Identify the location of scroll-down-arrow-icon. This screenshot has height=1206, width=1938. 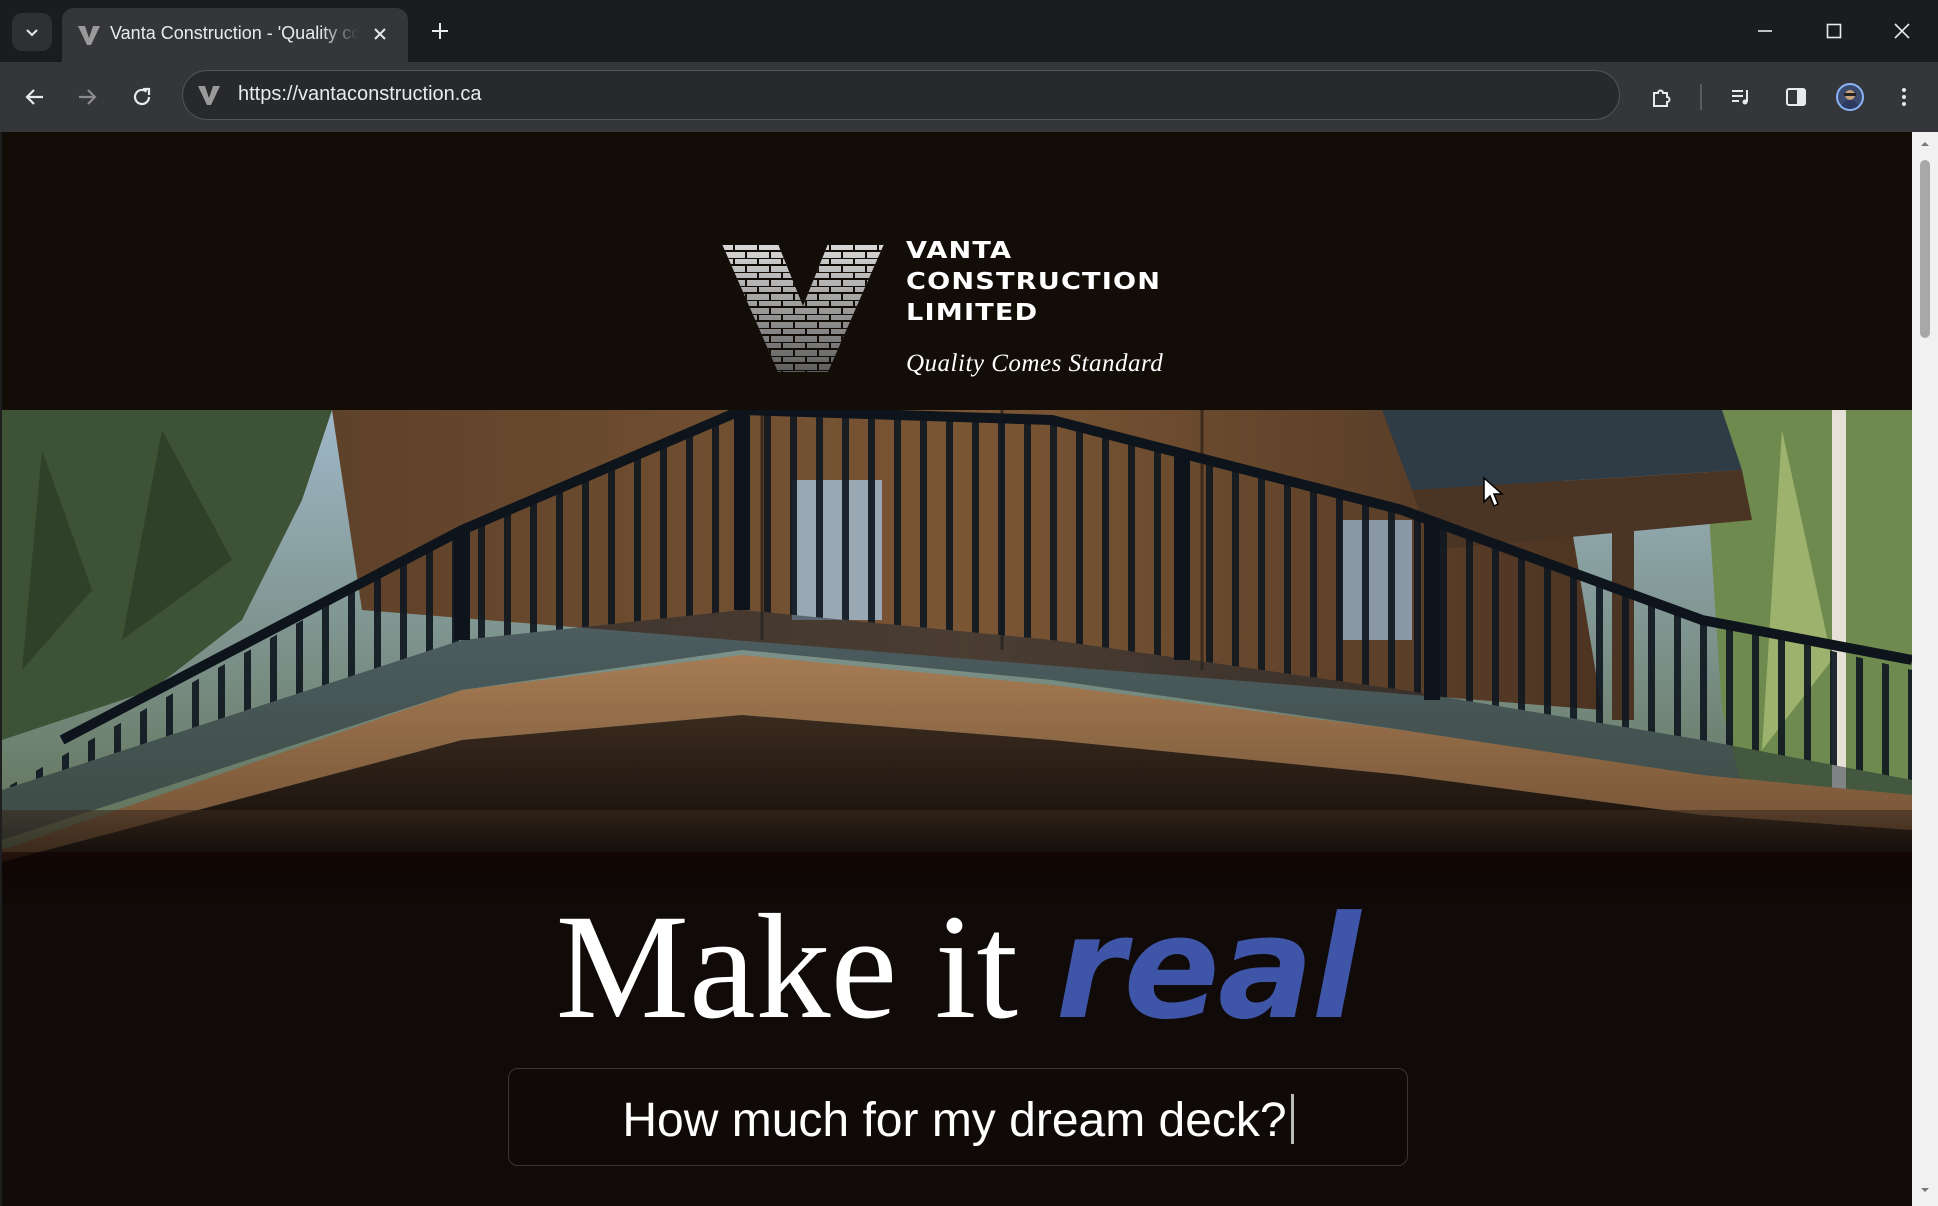
(1925, 1190).